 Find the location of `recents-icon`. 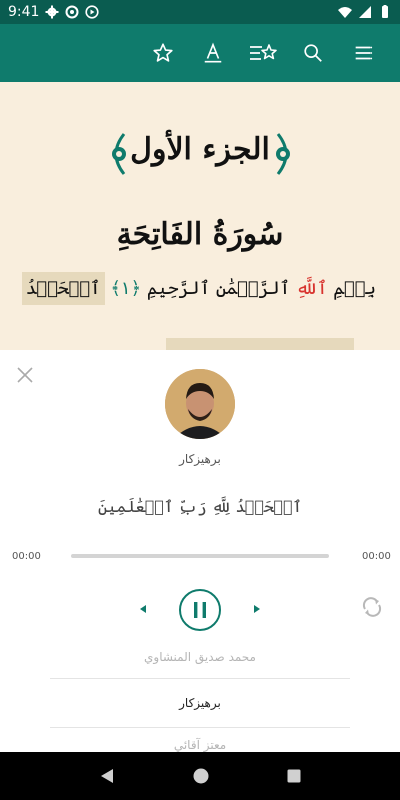

recents-icon is located at coordinates (294, 776).